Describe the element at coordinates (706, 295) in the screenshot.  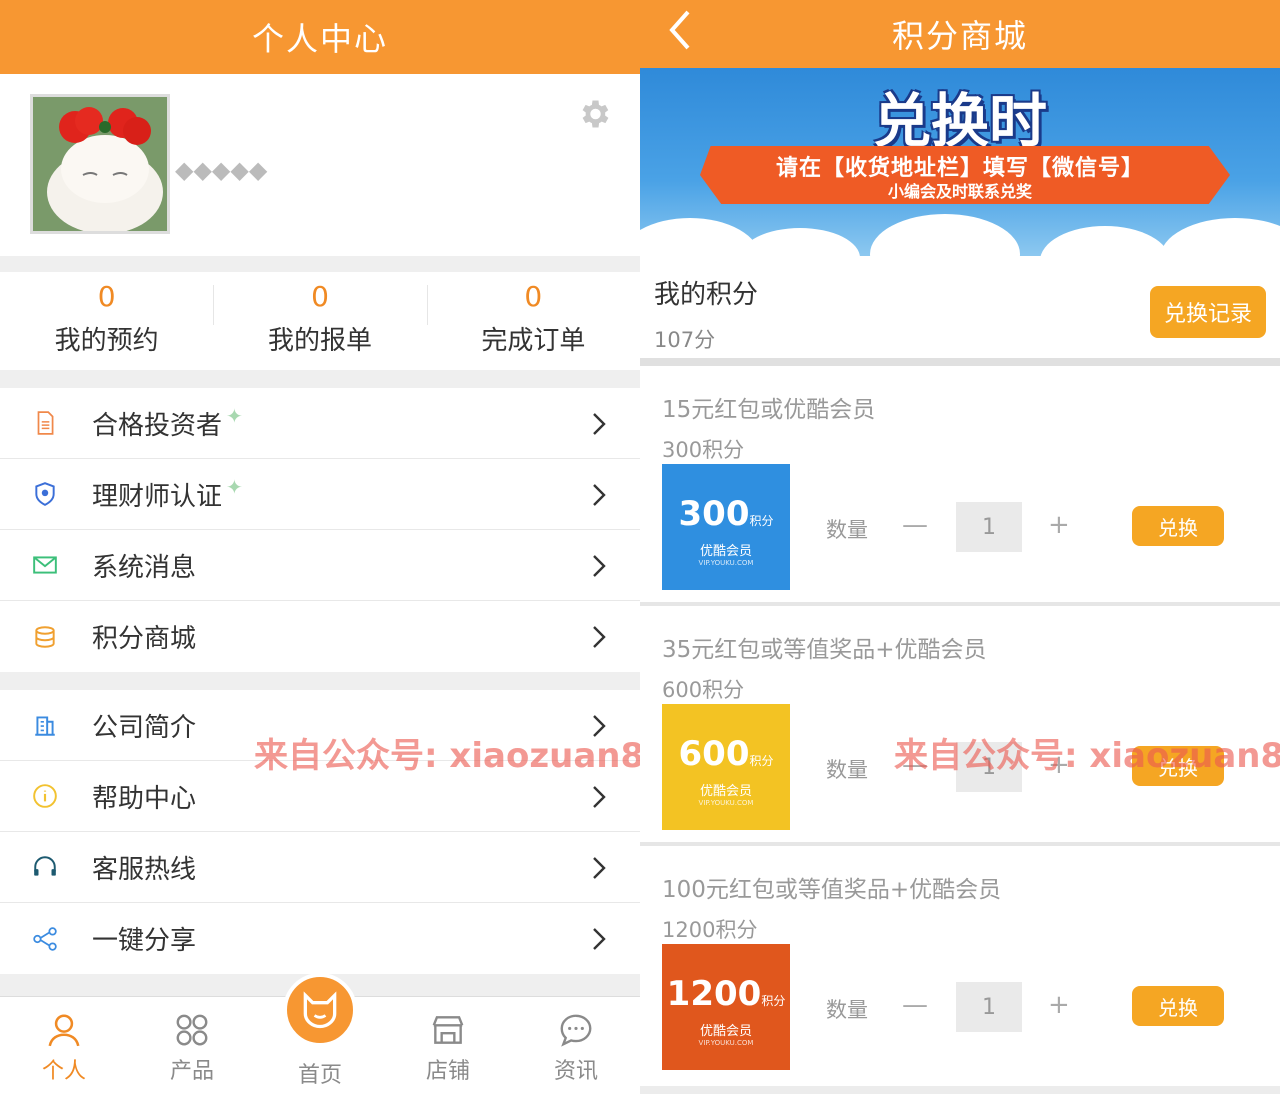
I see `points-title: 我的积分` at that location.